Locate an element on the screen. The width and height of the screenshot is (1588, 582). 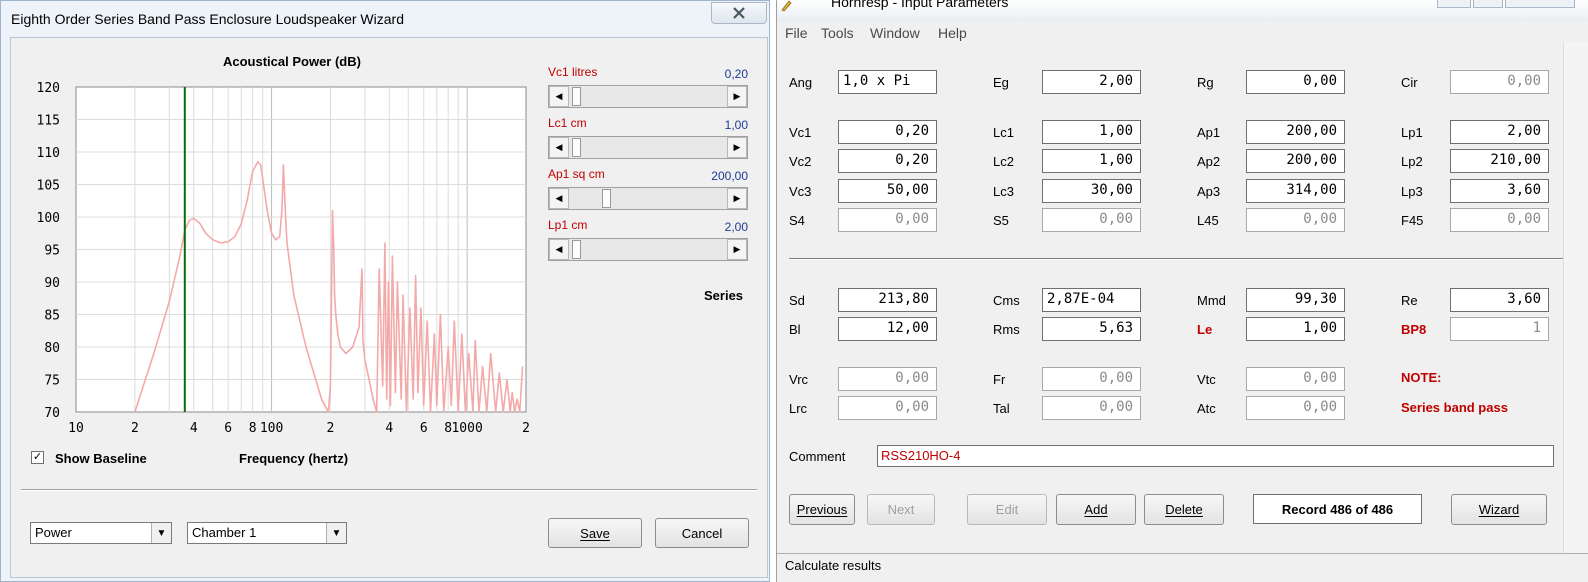
hornresp-titlebar: Hornresp - Input Parameters is located at coordinates (1182, 11).